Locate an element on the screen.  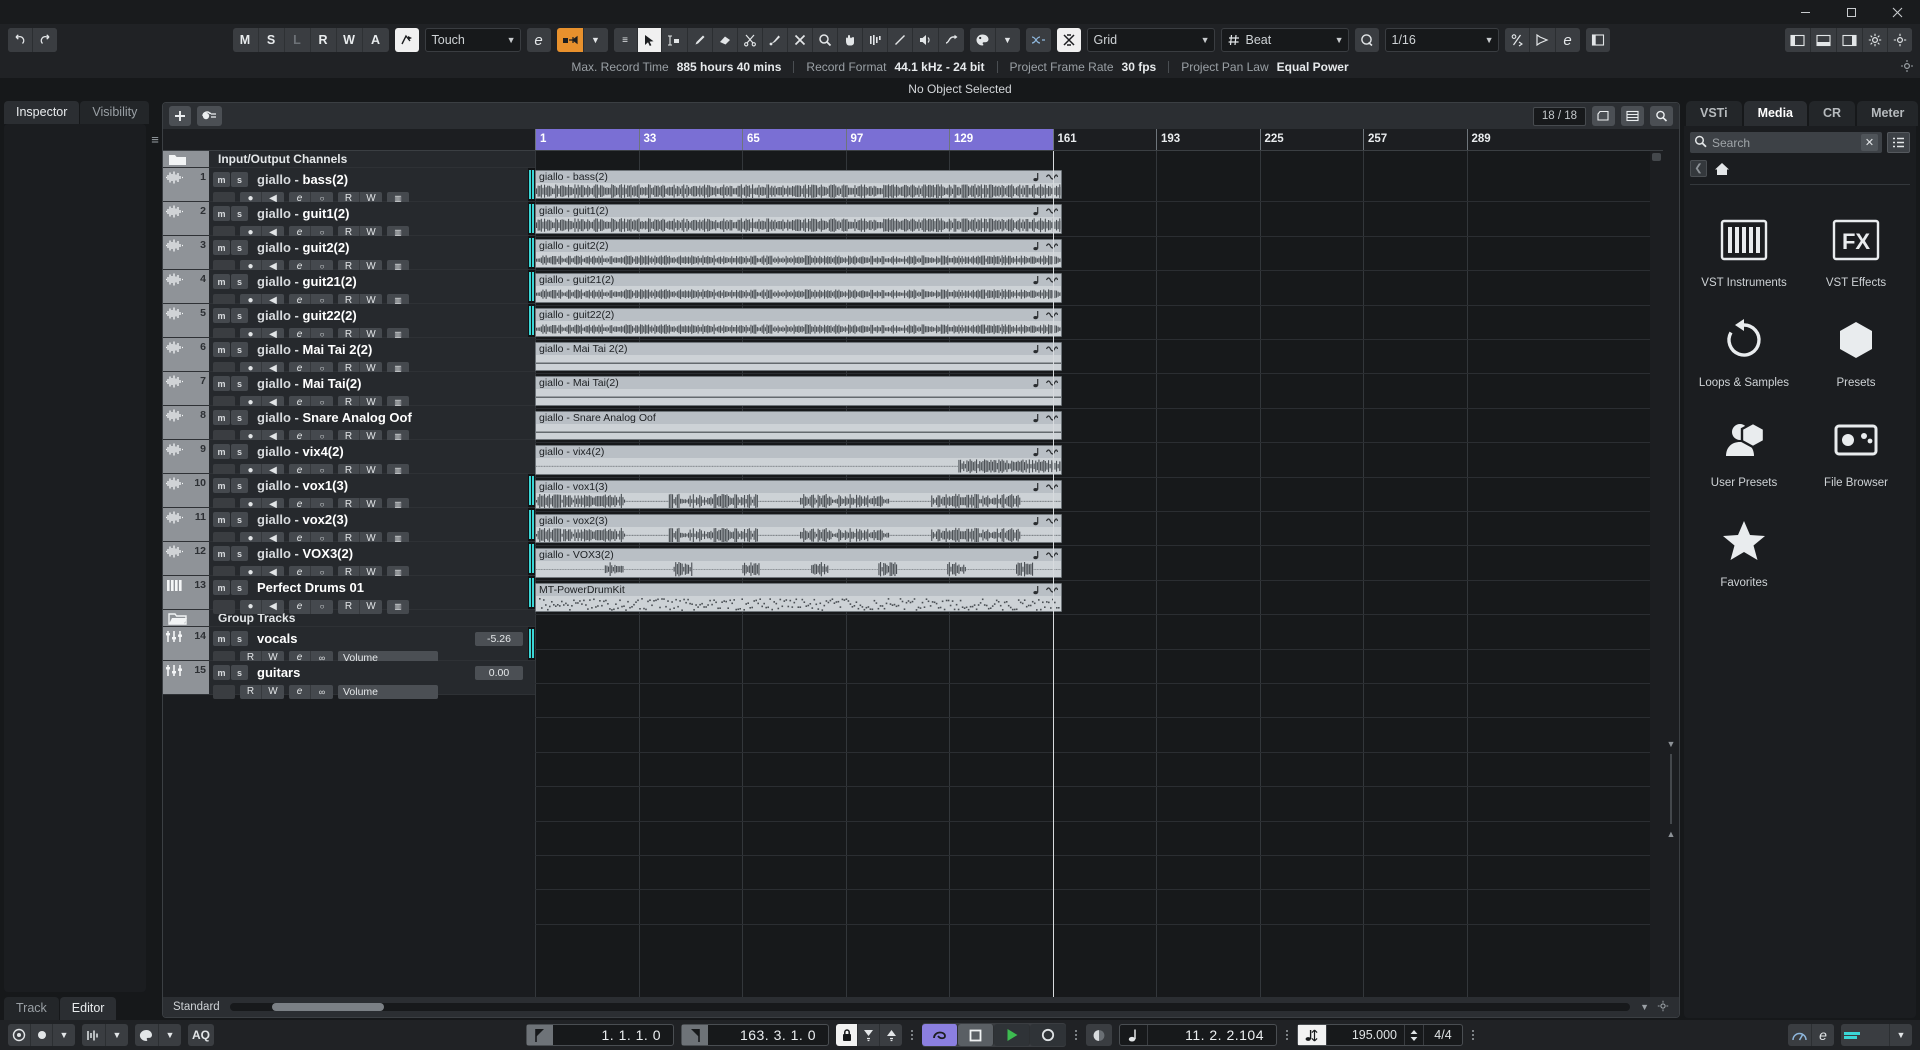
track-row: 2 m s giallo - guit1(2) ● ◀ e ○ R W ▥ is located at coordinates (349, 221).